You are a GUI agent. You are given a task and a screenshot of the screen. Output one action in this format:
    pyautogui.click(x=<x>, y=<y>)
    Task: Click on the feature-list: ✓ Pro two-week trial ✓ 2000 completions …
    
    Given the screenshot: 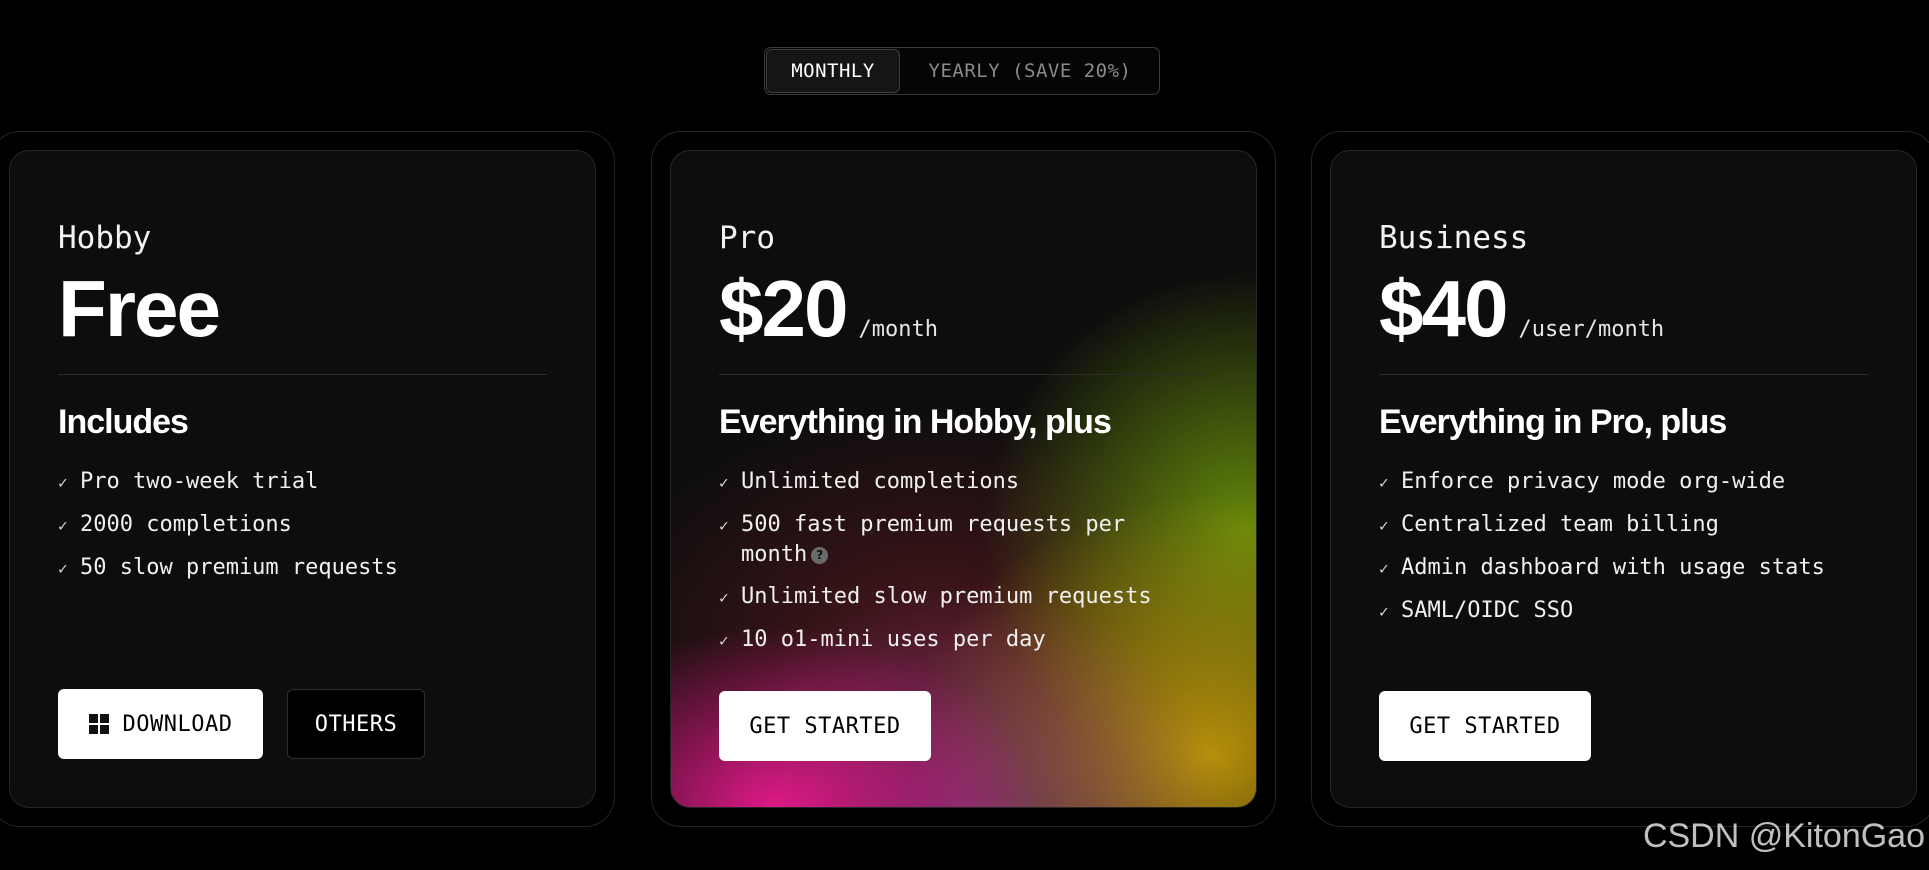 What is the action you would take?
    pyautogui.click(x=317, y=531)
    